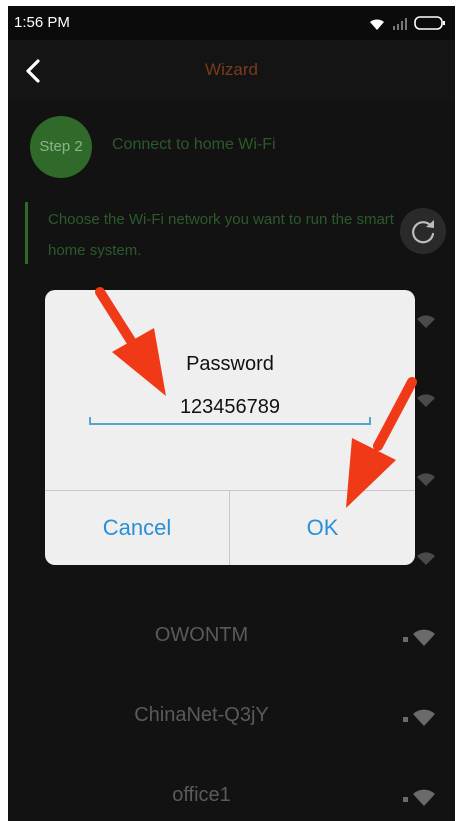 This screenshot has width=463, height=821. Describe the element at coordinates (201, 635) in the screenshot. I see `wifi-network-name: OWONTM` at that location.